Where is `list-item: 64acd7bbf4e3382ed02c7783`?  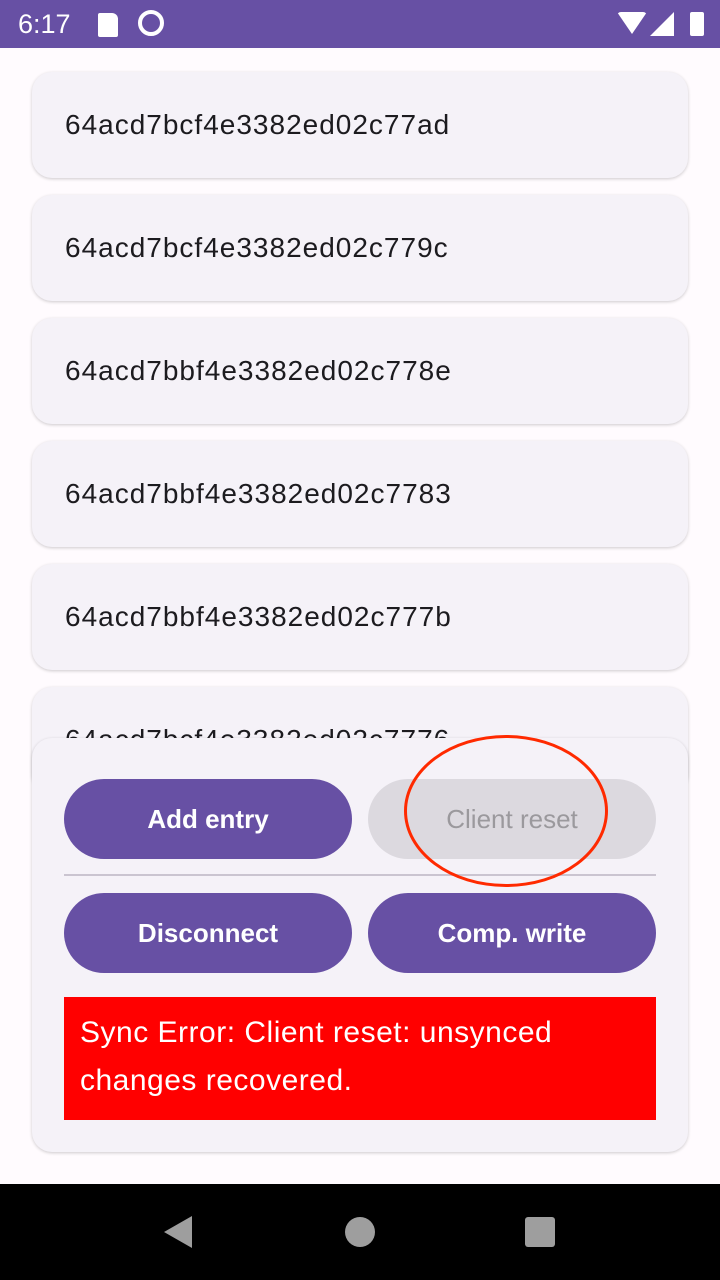 list-item: 64acd7bbf4e3382ed02c7783 is located at coordinates (360, 494).